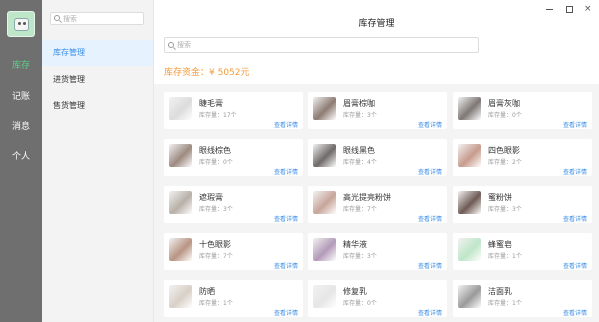 The width and height of the screenshot is (599, 322). Describe the element at coordinates (377, 251) in the screenshot. I see `product-card: 精华液库存量：3个查看详情` at that location.